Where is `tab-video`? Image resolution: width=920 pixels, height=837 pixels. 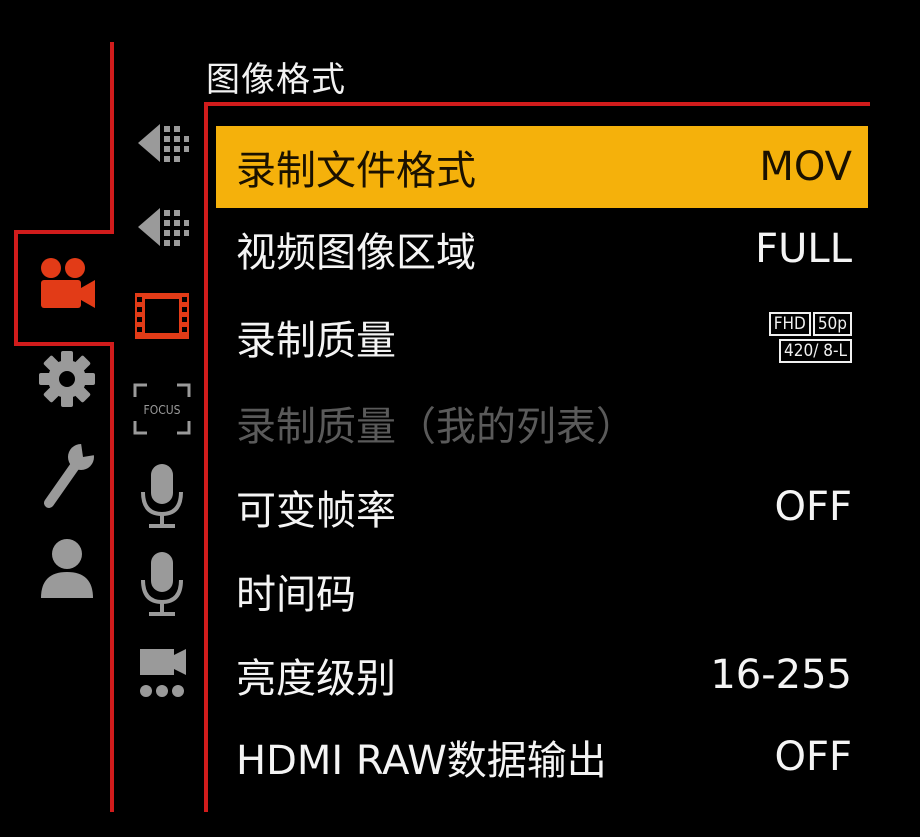
tab-video is located at coordinates (67, 285).